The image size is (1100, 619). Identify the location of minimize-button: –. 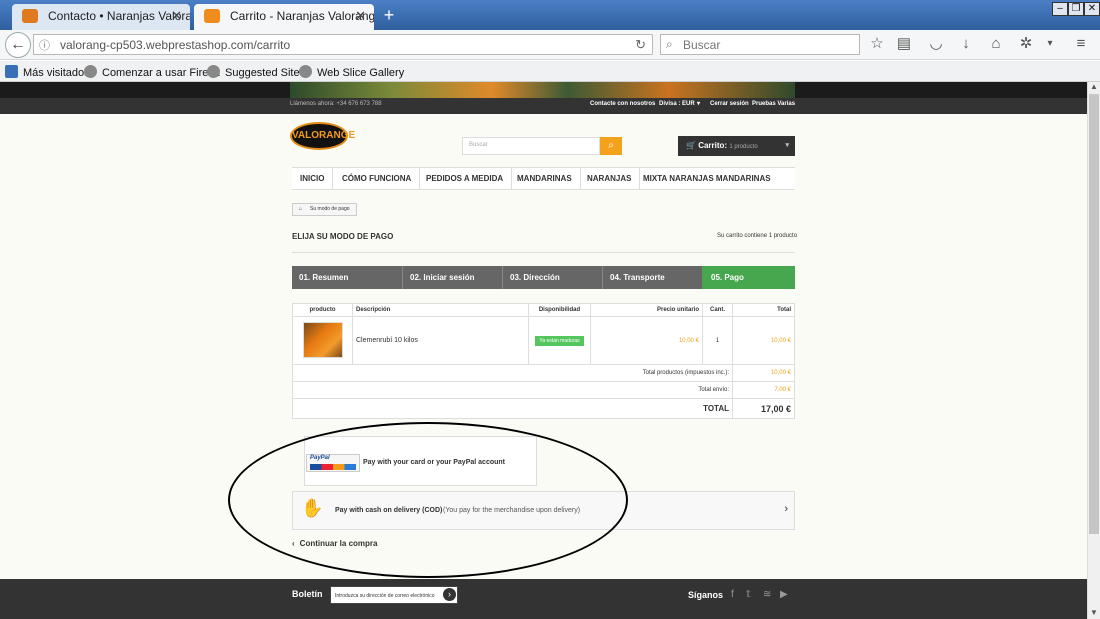
(1060, 9).